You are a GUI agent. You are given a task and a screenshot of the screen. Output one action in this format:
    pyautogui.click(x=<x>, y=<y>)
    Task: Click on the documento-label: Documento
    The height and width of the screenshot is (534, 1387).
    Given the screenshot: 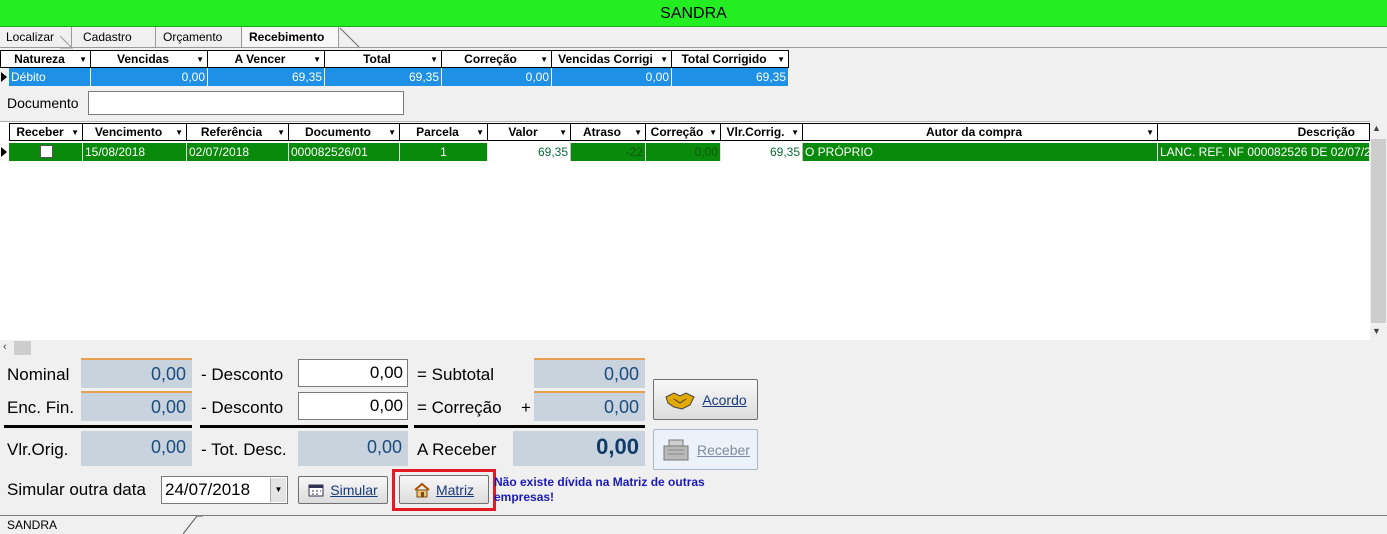 What is the action you would take?
    pyautogui.click(x=43, y=103)
    